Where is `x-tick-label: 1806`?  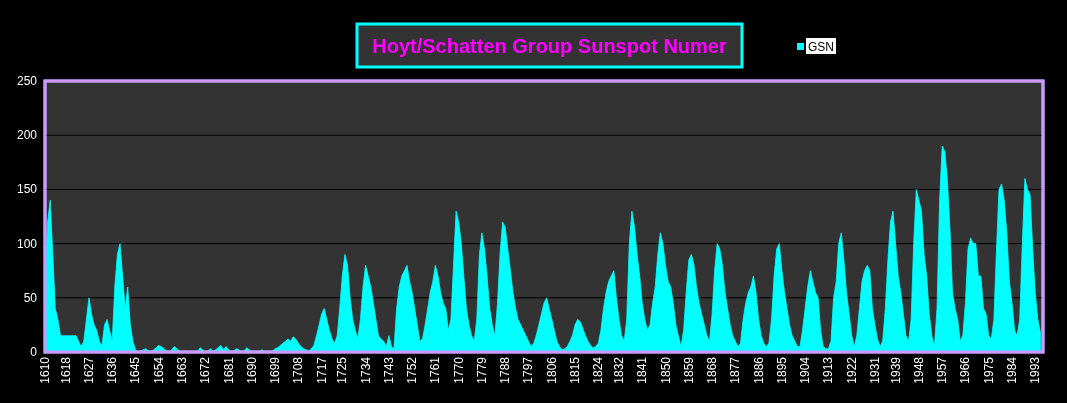 x-tick-label: 1806 is located at coordinates (551, 370).